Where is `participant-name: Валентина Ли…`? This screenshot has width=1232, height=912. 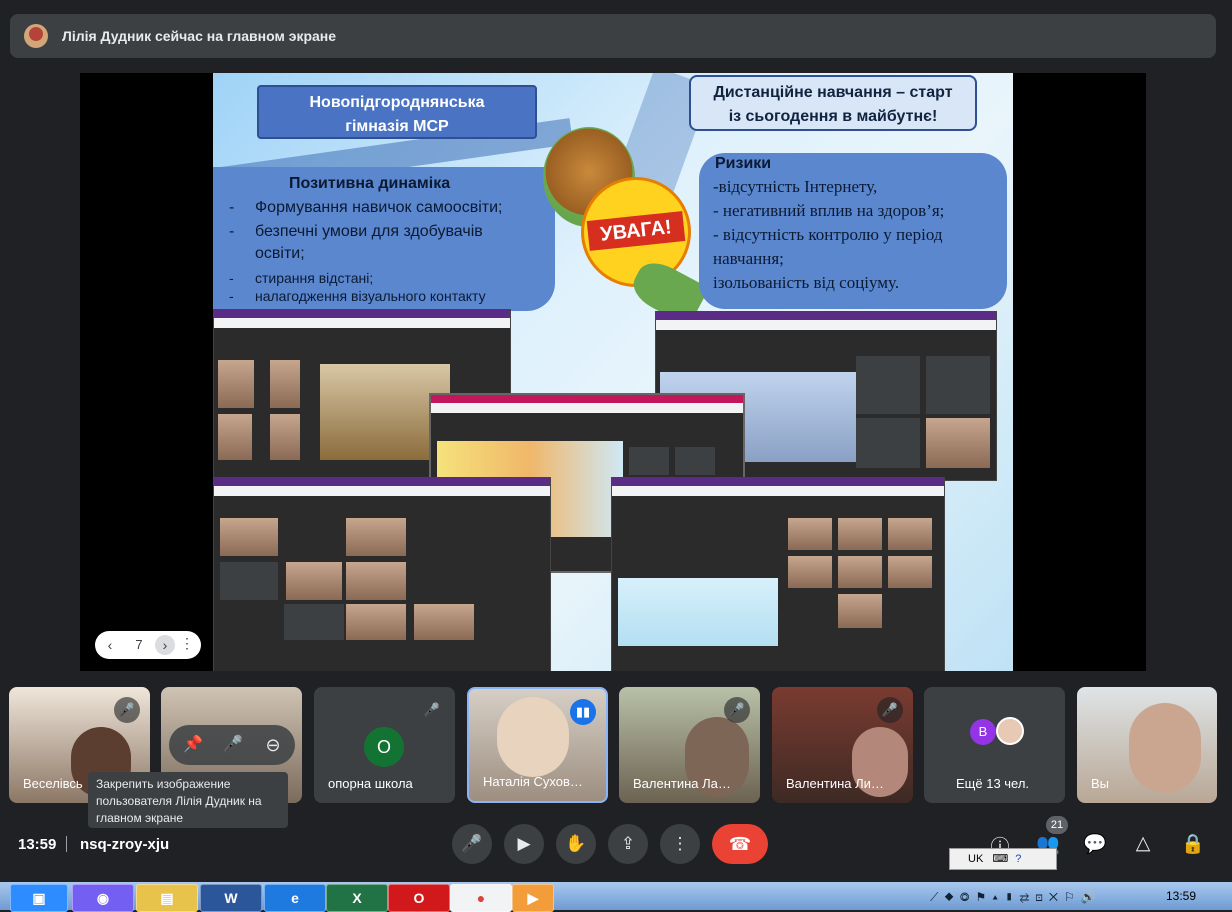 participant-name: Валентина Ли… is located at coordinates (835, 783).